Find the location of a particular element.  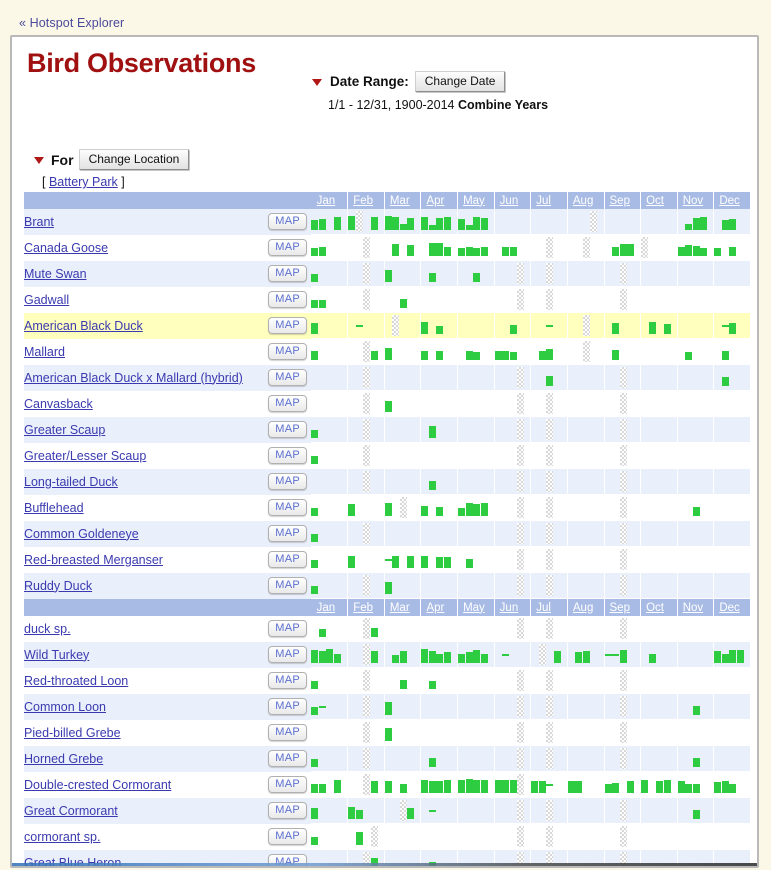

species-link: Common Goldeneye is located at coordinates (81, 534).